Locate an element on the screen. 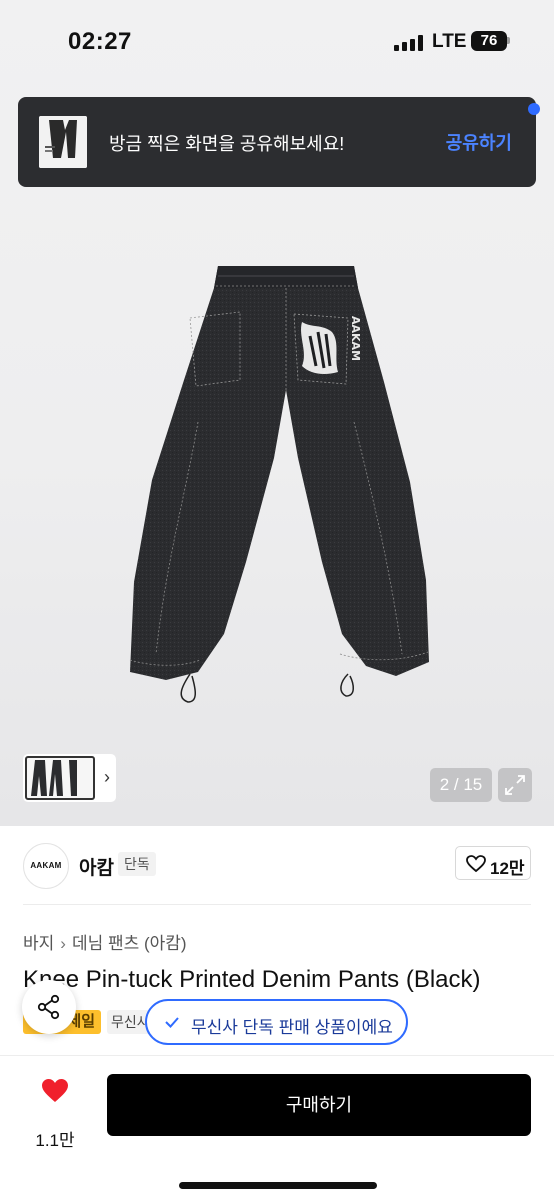 The width and height of the screenshot is (554, 1200). network-label: LTE is located at coordinates (449, 41).